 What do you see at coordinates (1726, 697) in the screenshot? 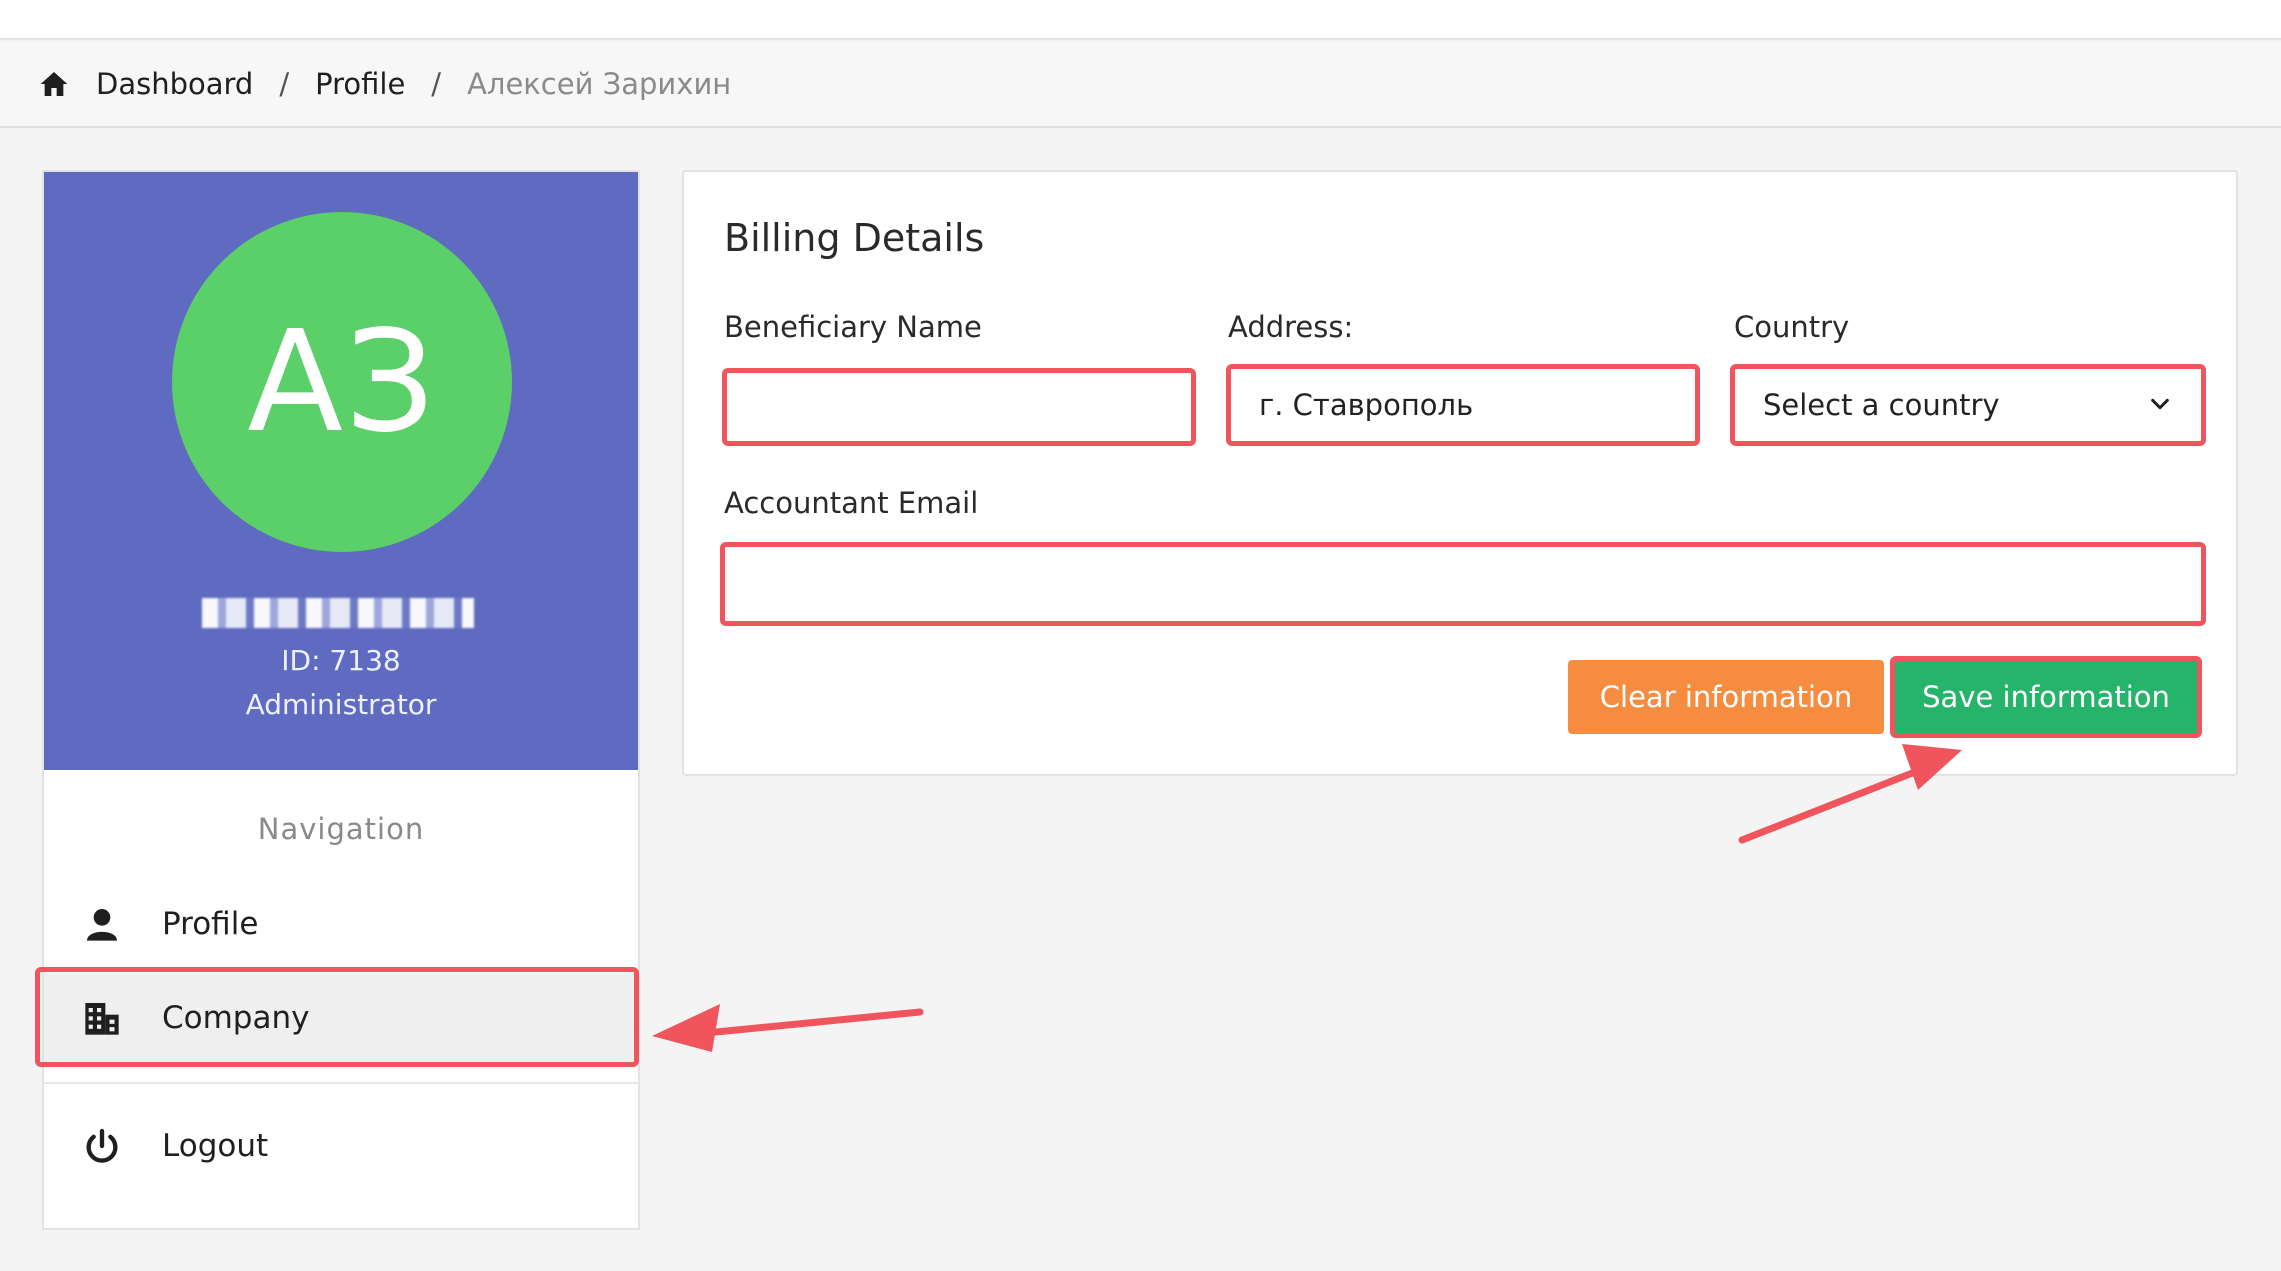
I see `clear-information-button: Clear information` at bounding box center [1726, 697].